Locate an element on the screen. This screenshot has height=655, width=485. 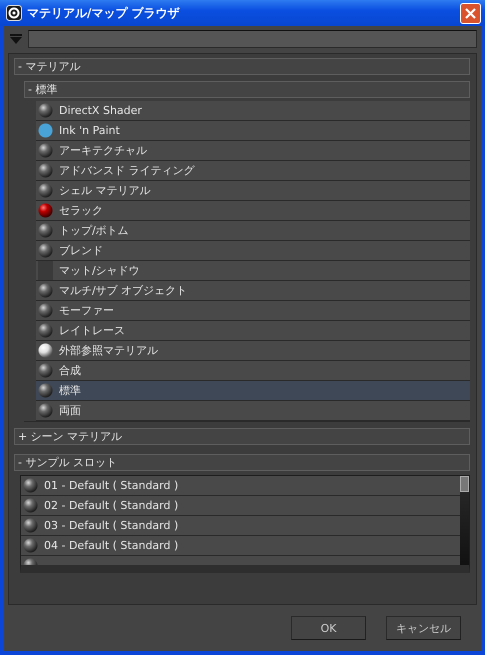
material-item: DirectX Shader is located at coordinates (253, 111).